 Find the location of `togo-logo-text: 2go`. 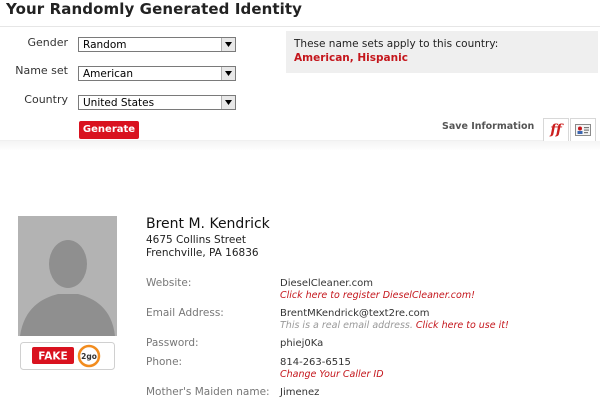

togo-logo-text: 2go is located at coordinates (89, 356).